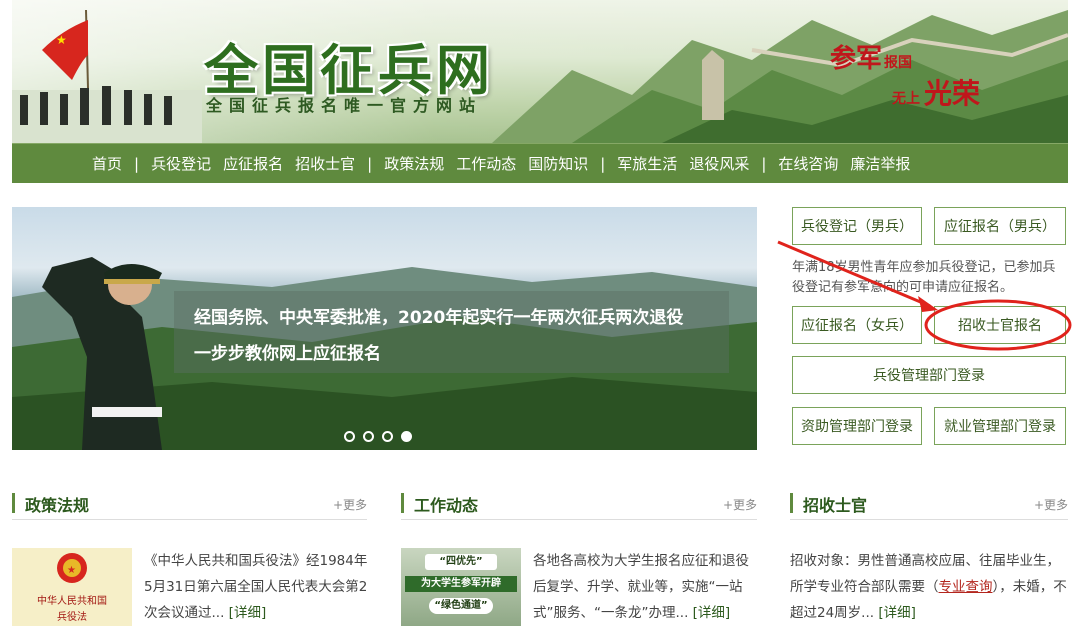  I want to click on policy-detail-link: [详细], so click(248, 613).